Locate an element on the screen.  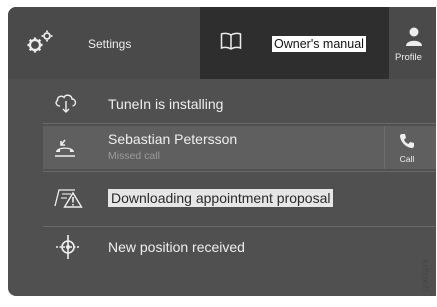
tab-settings-label: Settings is located at coordinates (110, 44).